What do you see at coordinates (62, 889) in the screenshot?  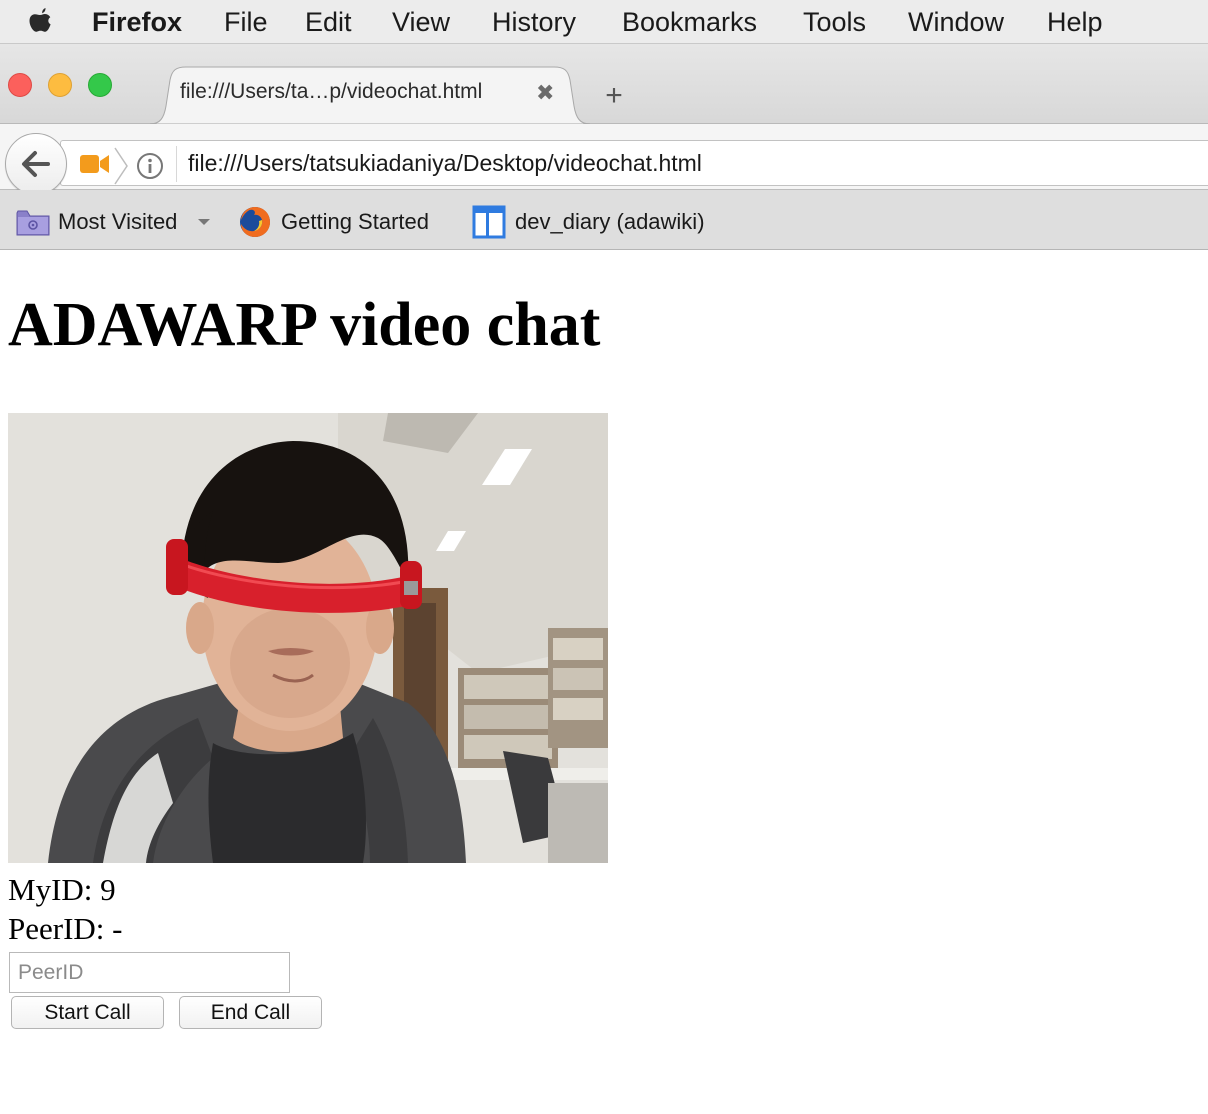 I see `my-id-text: MyID: 9` at bounding box center [62, 889].